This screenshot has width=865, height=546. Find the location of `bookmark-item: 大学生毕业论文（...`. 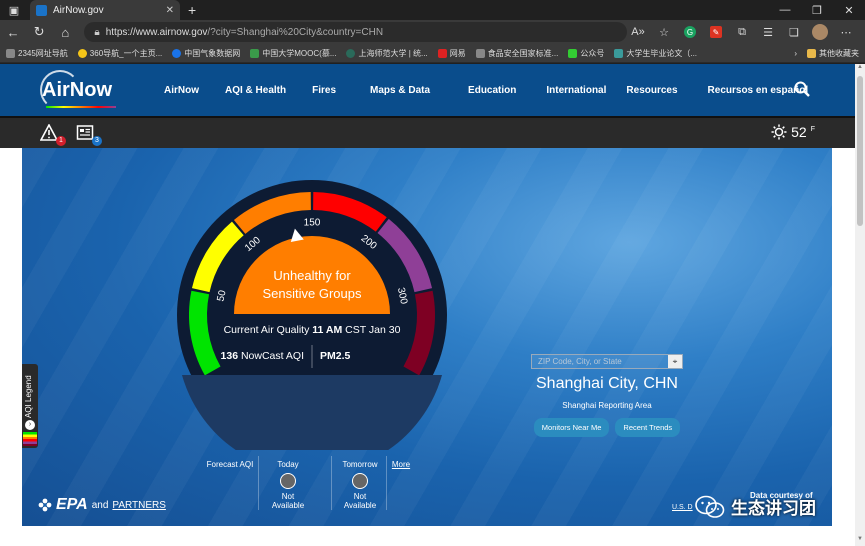

bookmark-item: 大学生毕业论文（... is located at coordinates (655, 53).